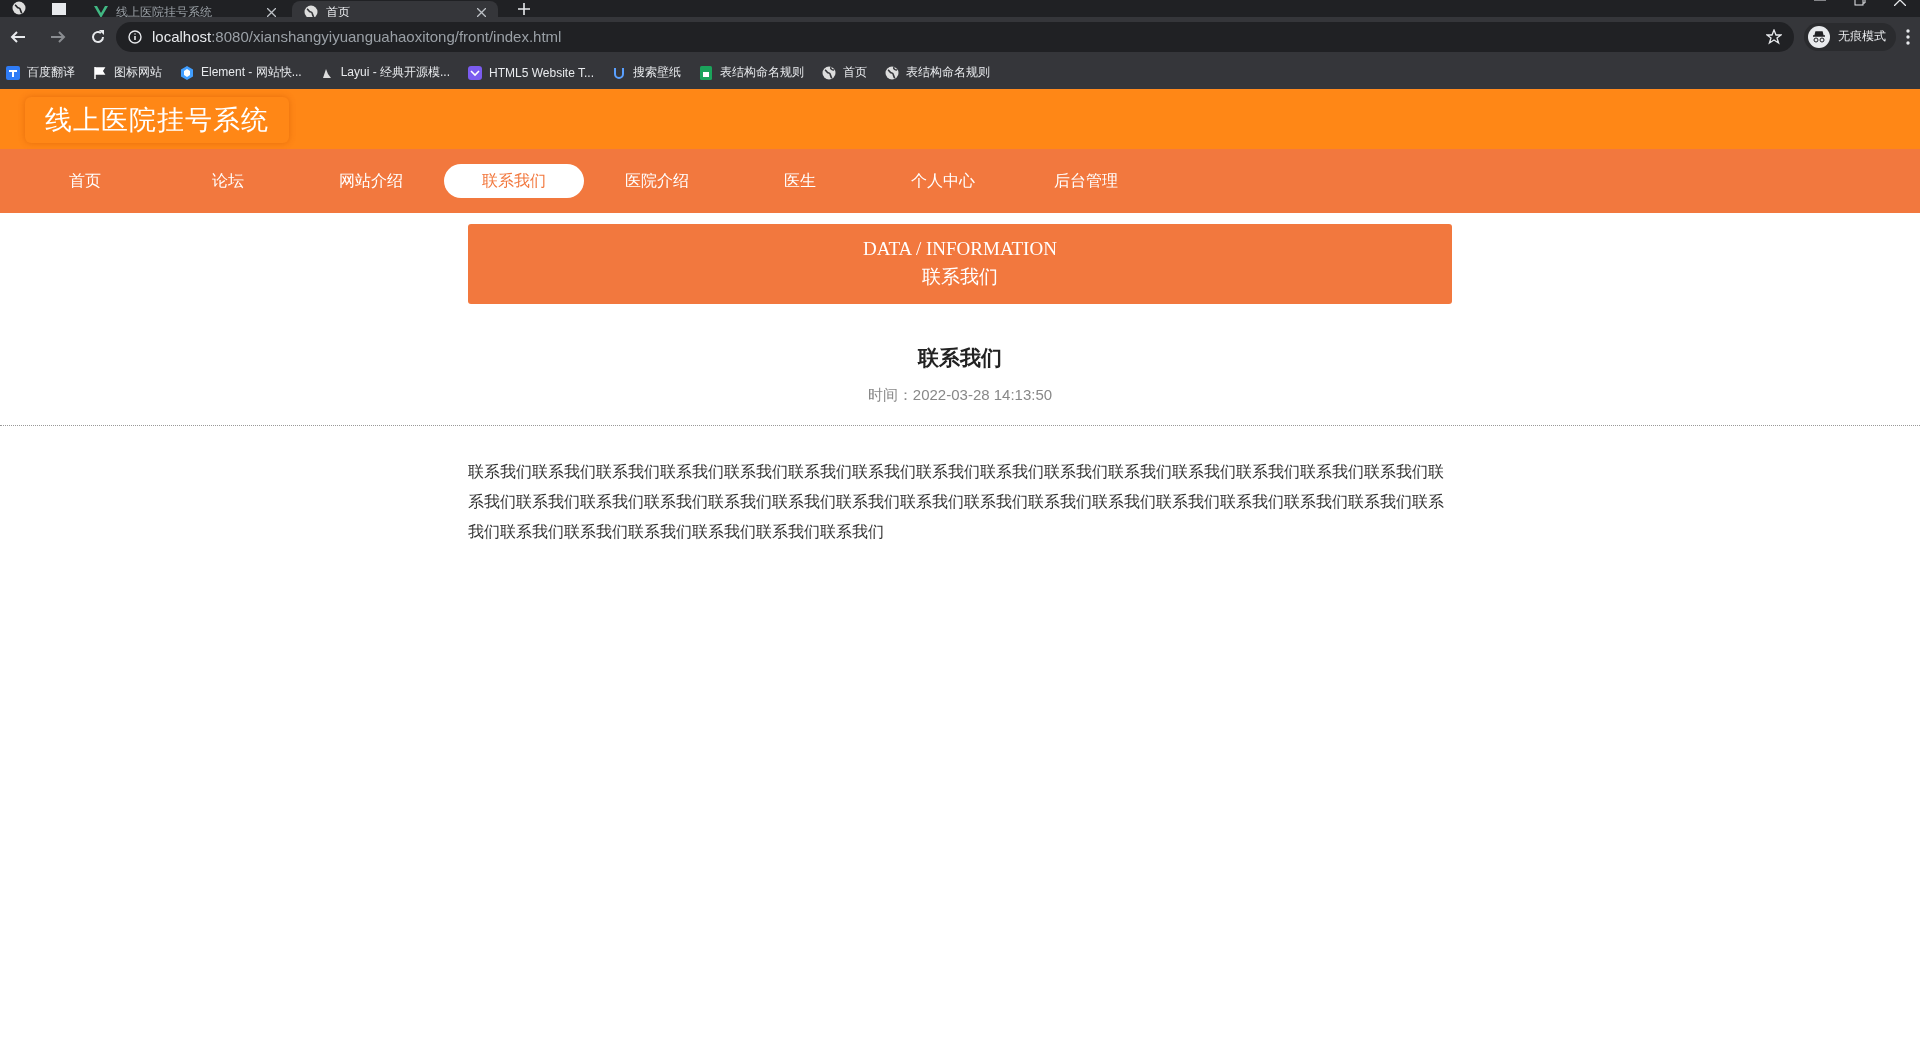 This screenshot has height=1056, width=1920. What do you see at coordinates (646, 72) in the screenshot?
I see `bookmark: 搜索壁纸` at bounding box center [646, 72].